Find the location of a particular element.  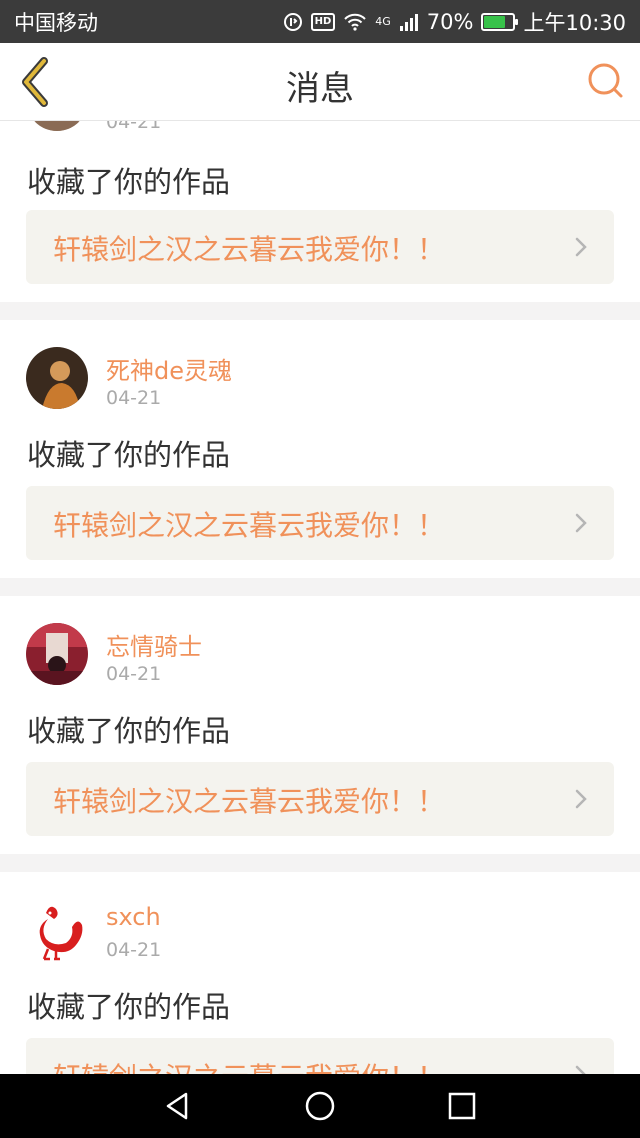

circle-home-icon is located at coordinates (320, 1106).